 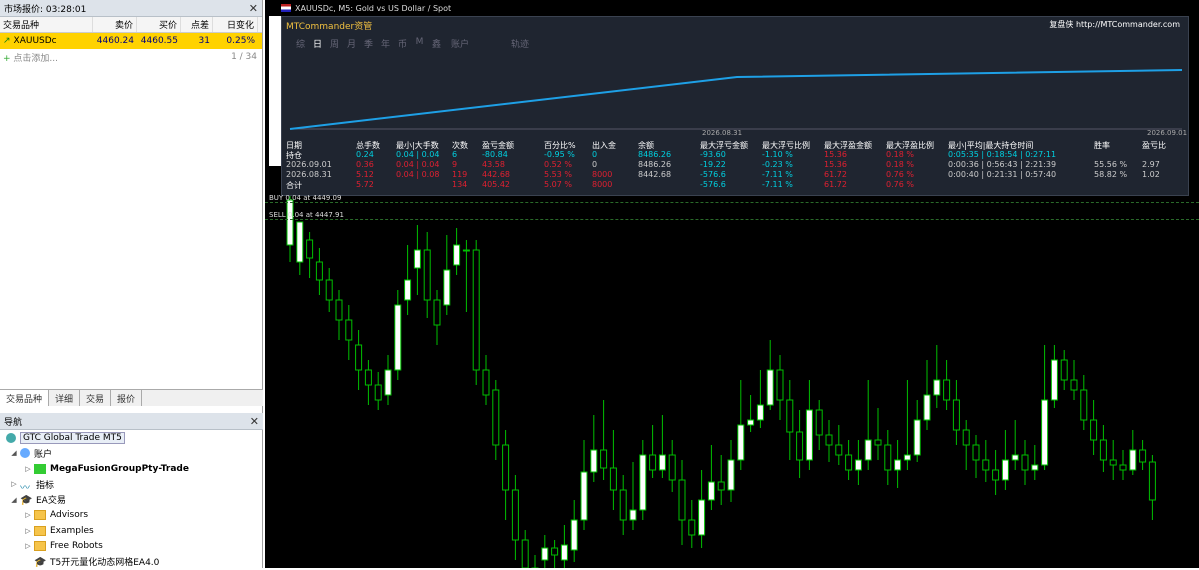 I want to click on equity-curve, so click(x=736, y=99).